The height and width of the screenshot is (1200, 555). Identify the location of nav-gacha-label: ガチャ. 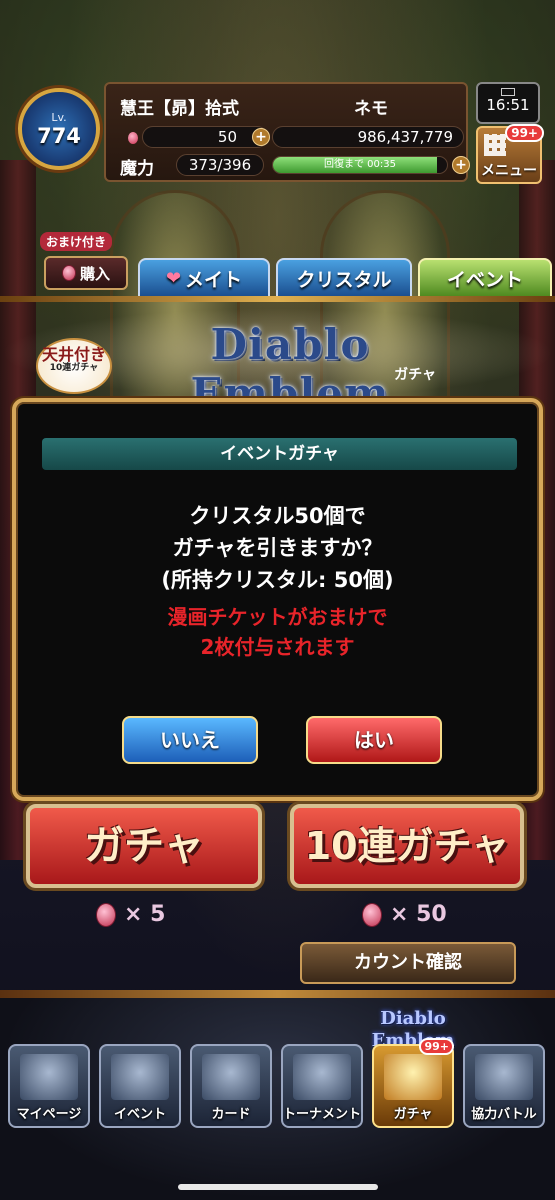
(413, 1114).